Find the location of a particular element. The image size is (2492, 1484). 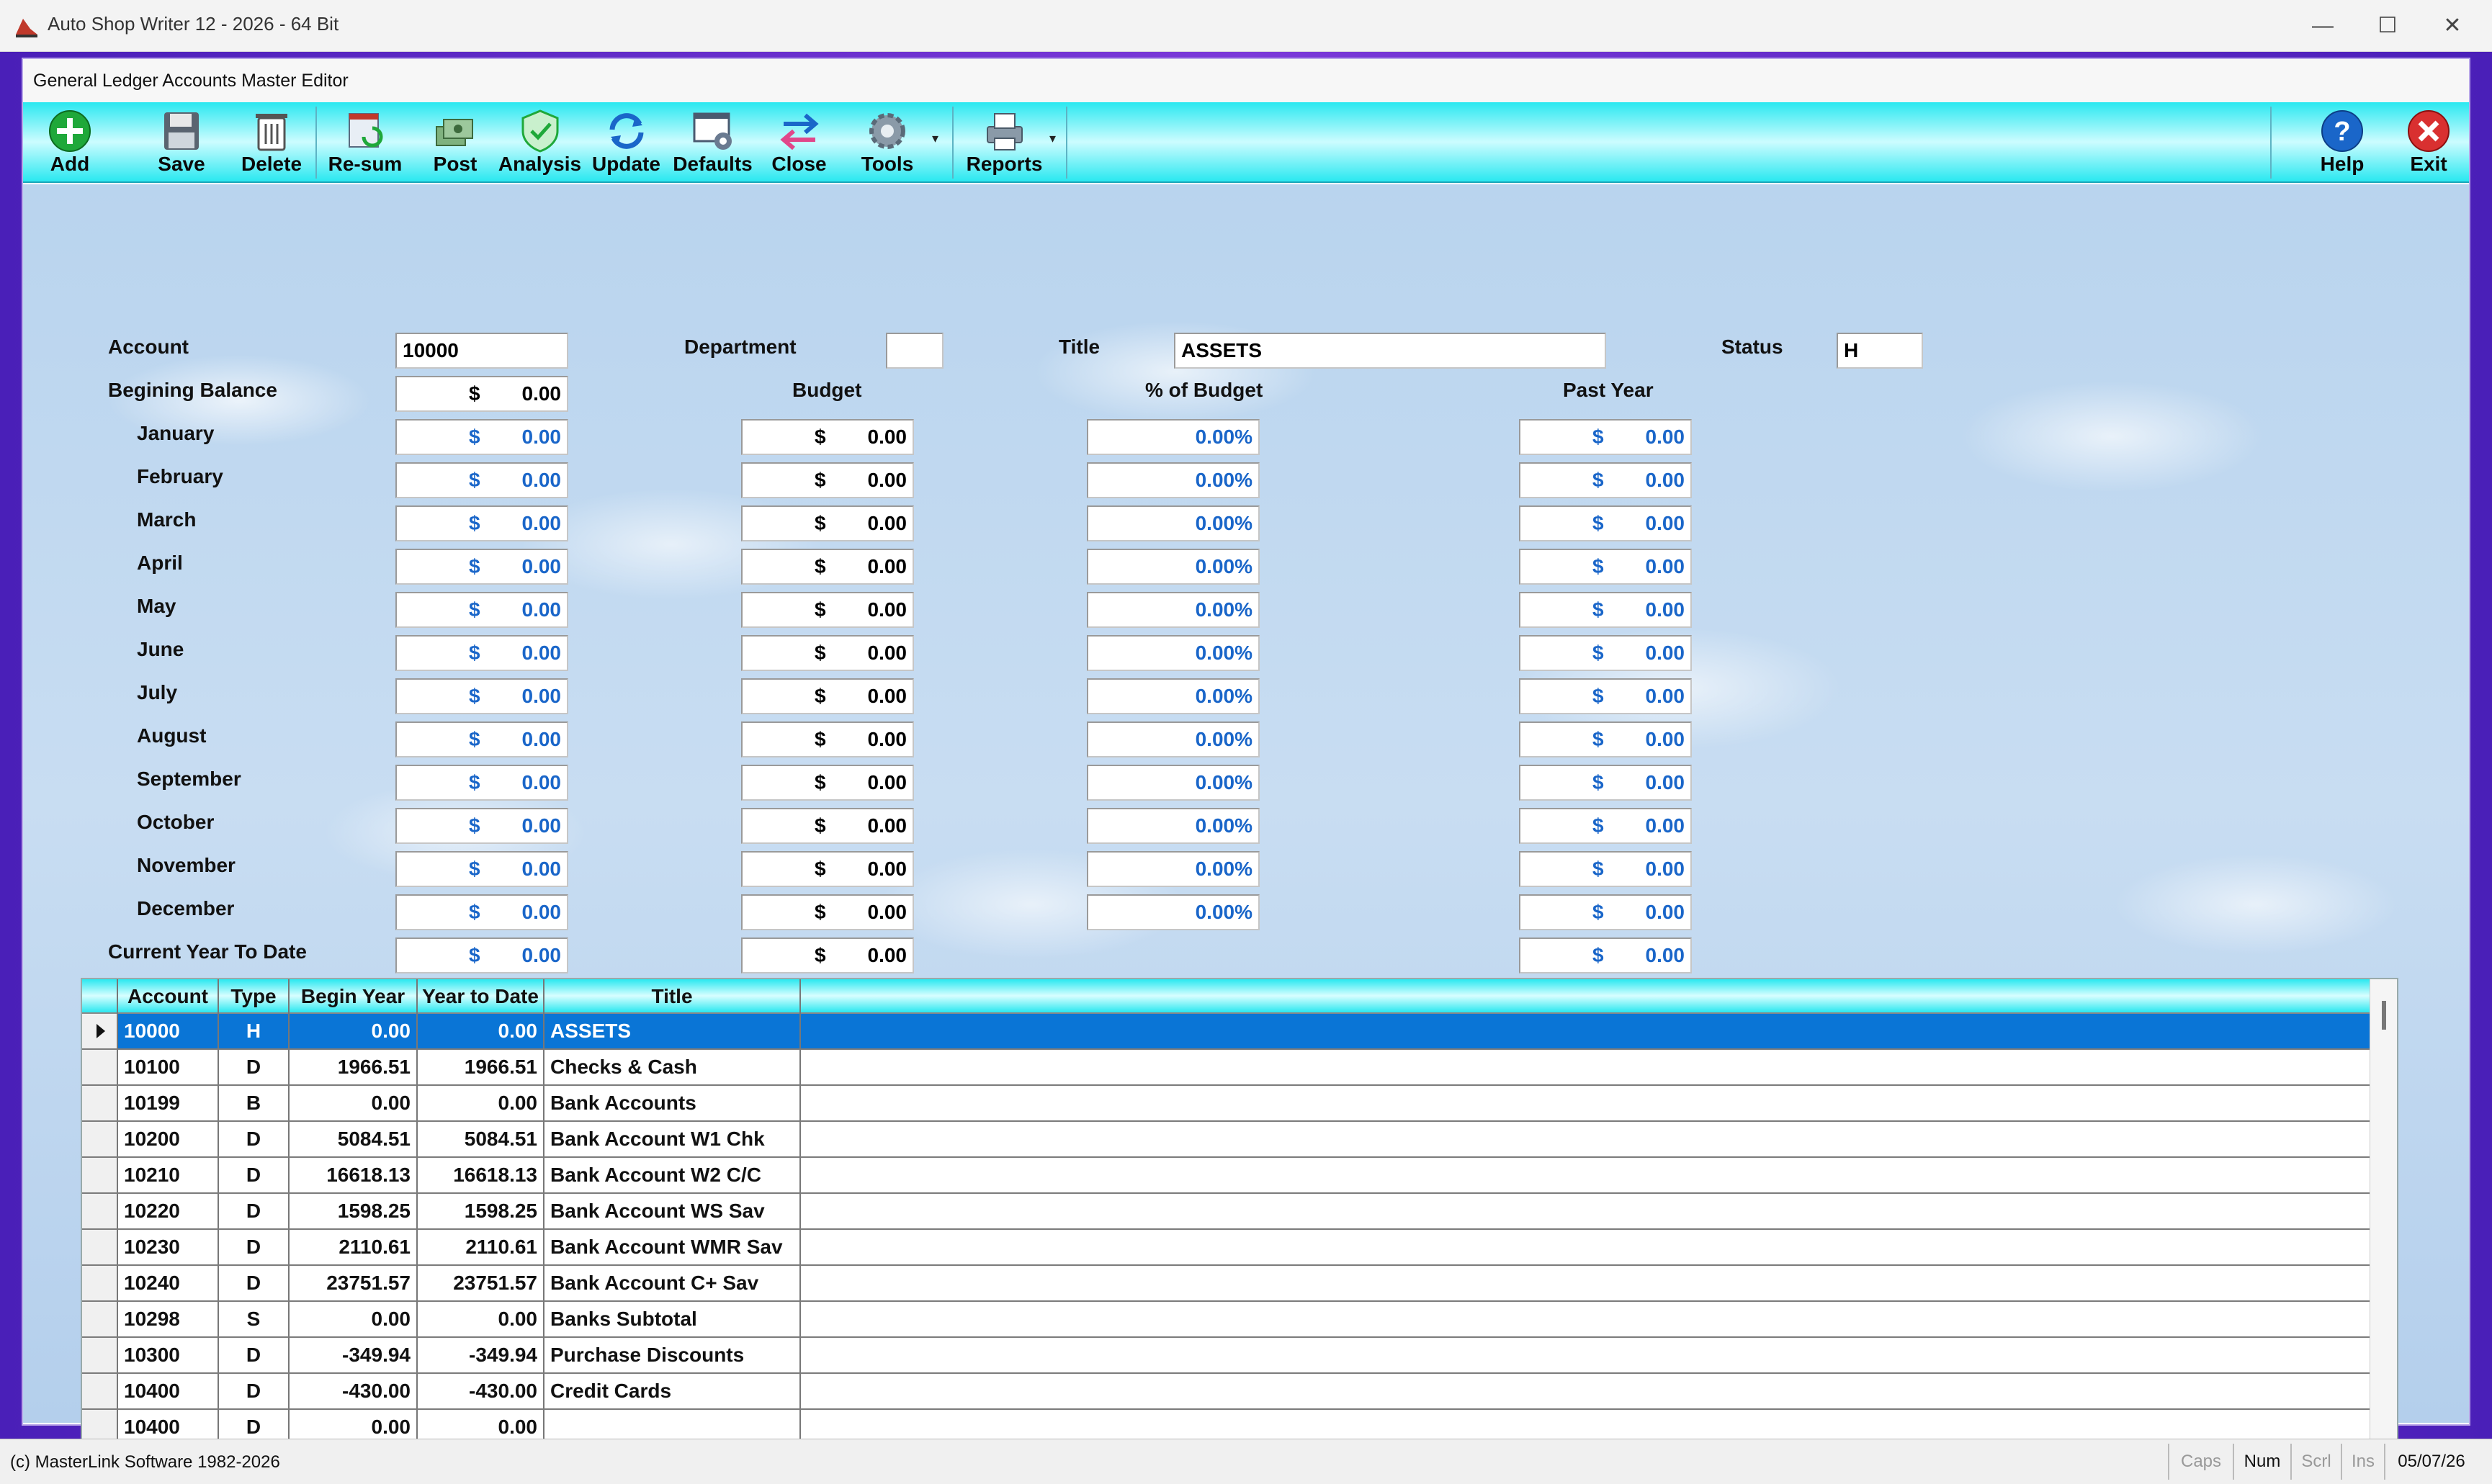

resum-button: Re-sum is located at coordinates (365, 142).